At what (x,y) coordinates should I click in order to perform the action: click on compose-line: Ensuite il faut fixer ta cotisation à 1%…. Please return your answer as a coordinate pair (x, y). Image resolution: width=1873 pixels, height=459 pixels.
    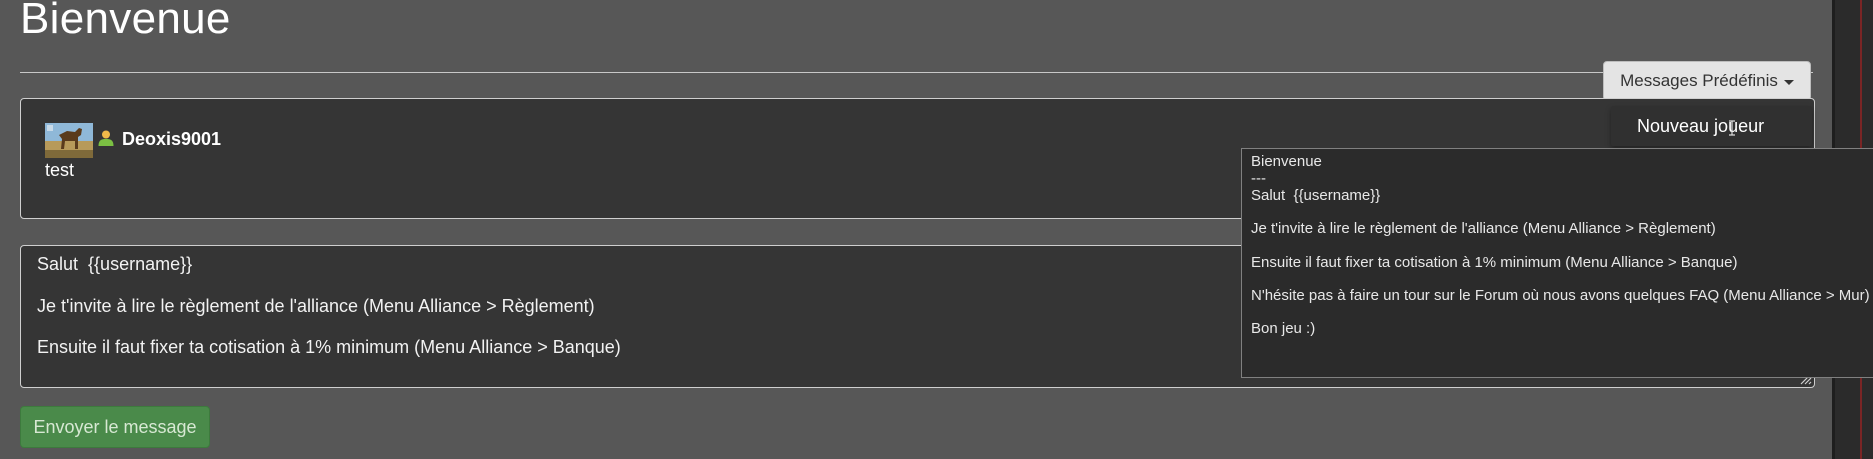
    Looking at the image, I should click on (329, 347).